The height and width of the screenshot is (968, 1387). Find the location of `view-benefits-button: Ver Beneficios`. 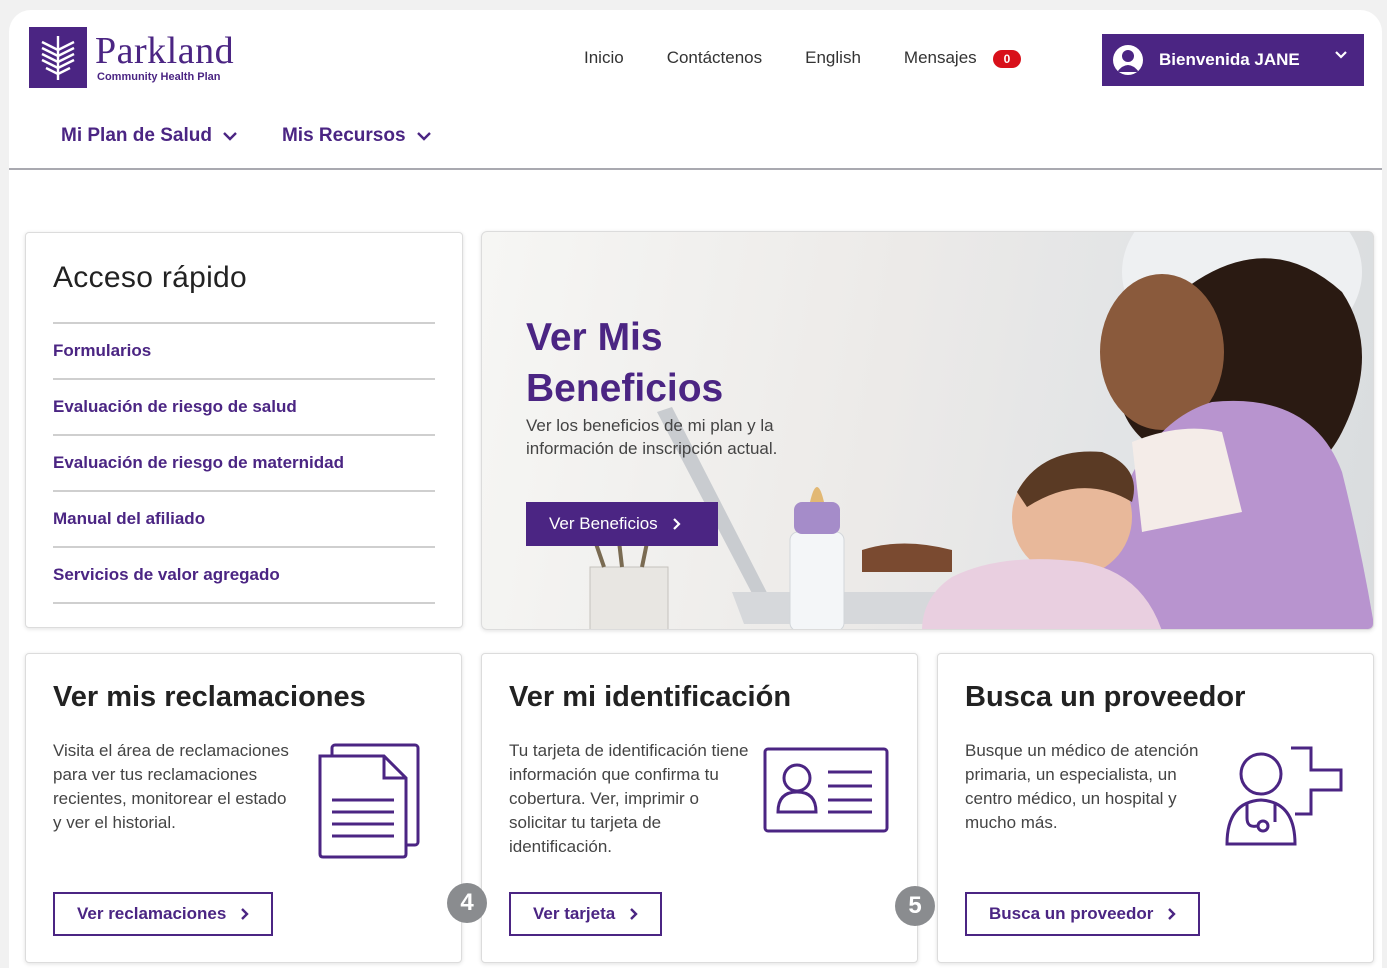

view-benefits-button: Ver Beneficios is located at coordinates (622, 524).